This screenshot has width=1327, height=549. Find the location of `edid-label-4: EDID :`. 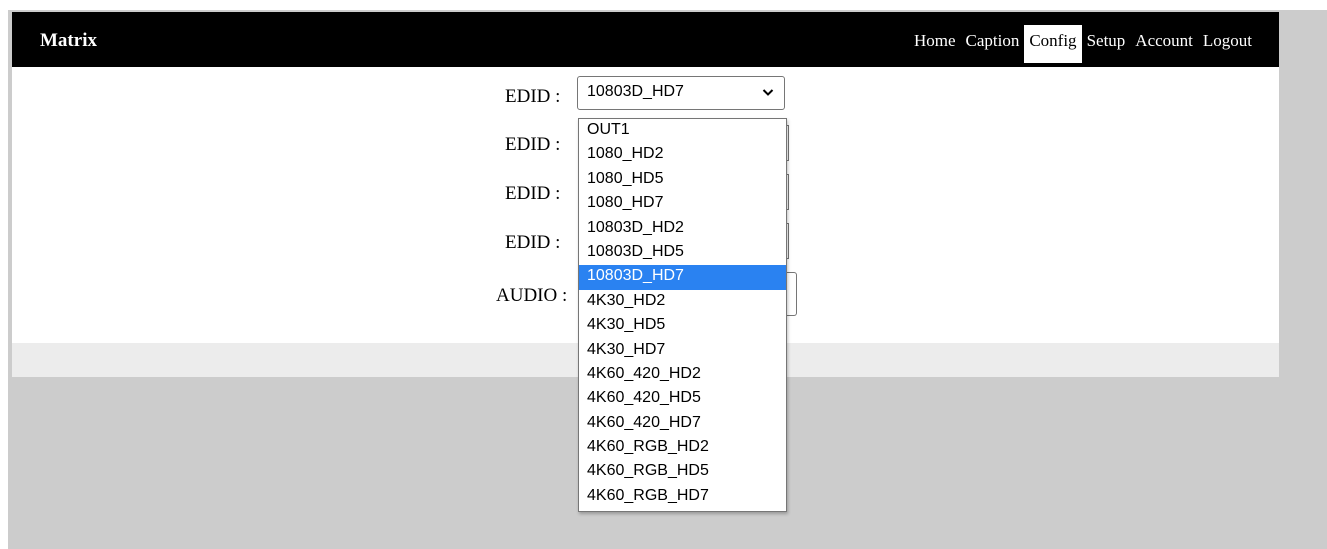

edid-label-4: EDID : is located at coordinates (533, 242).